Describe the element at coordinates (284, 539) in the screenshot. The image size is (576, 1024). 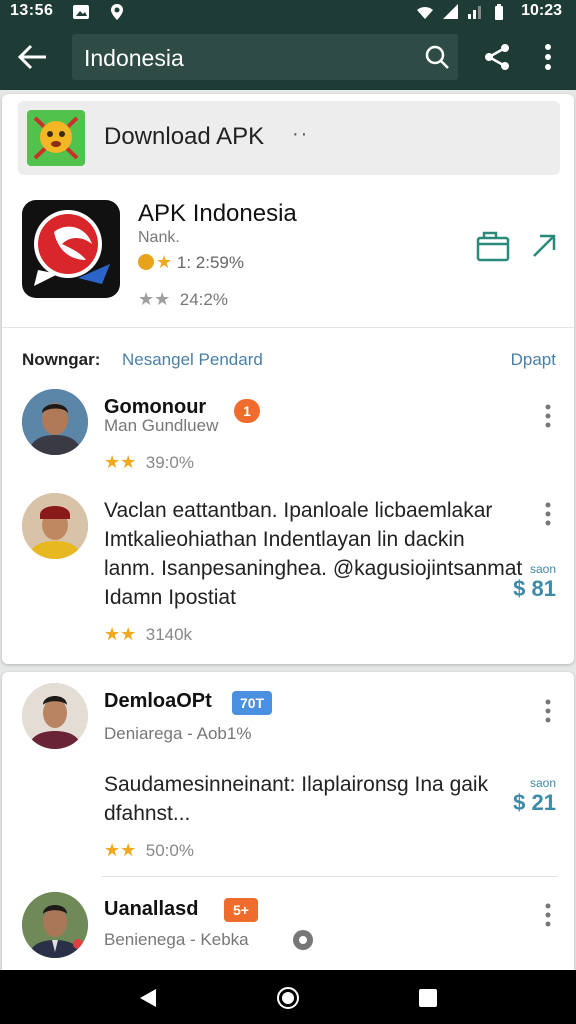
I see `review-text-line: Imtkalieohiathan Indentlayan lin dackin` at that location.